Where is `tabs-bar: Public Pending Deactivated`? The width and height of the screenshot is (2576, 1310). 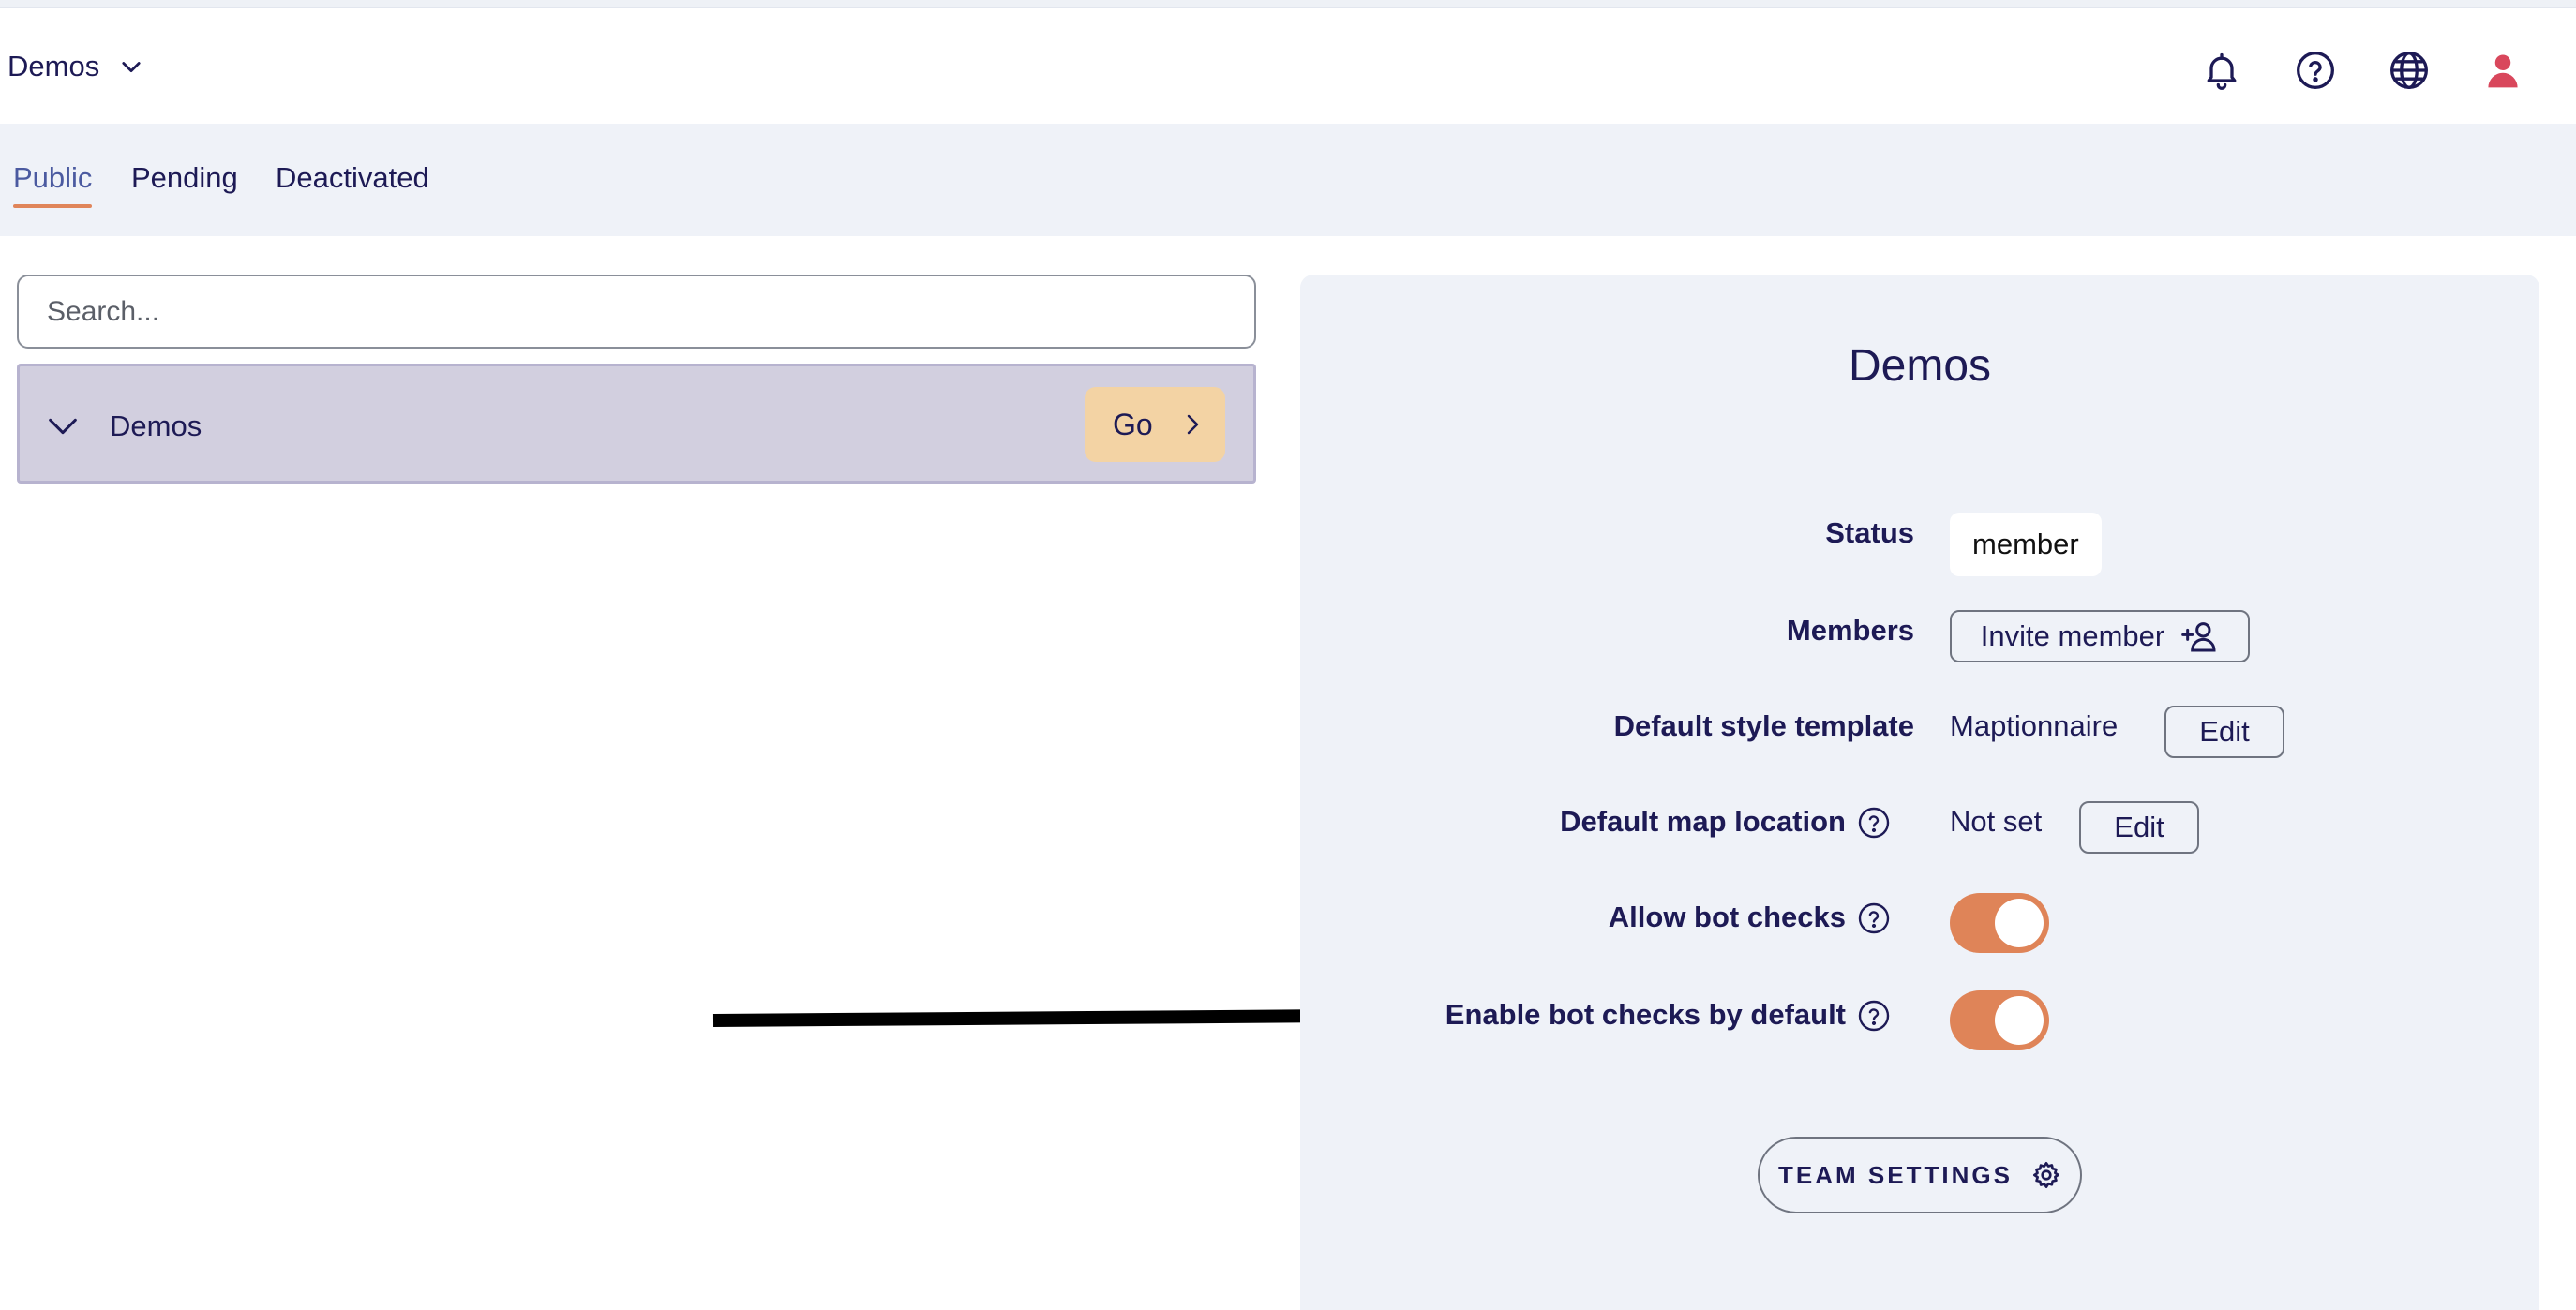
tabs-bar: Public Pending Deactivated is located at coordinates (1288, 180).